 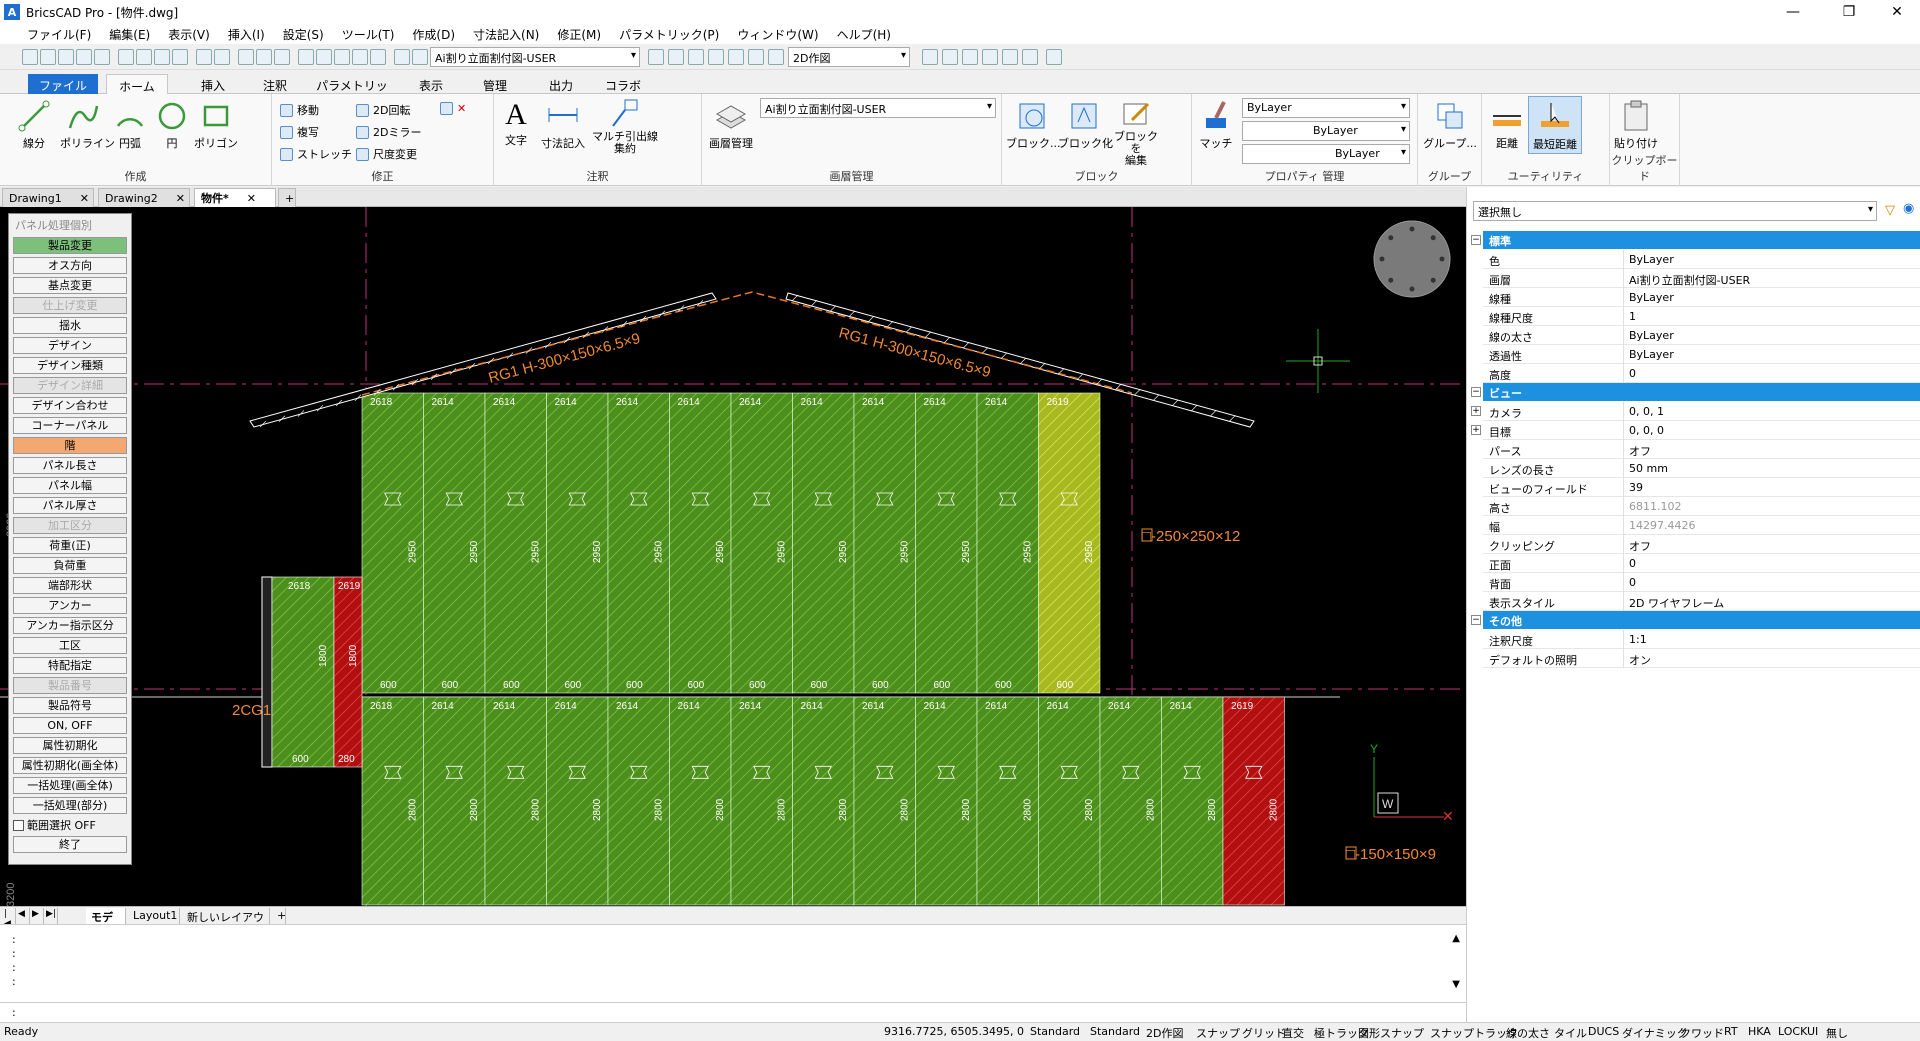 What do you see at coordinates (1264, 1033) in the screenshot?
I see `status-toggle-4: グリッド` at bounding box center [1264, 1033].